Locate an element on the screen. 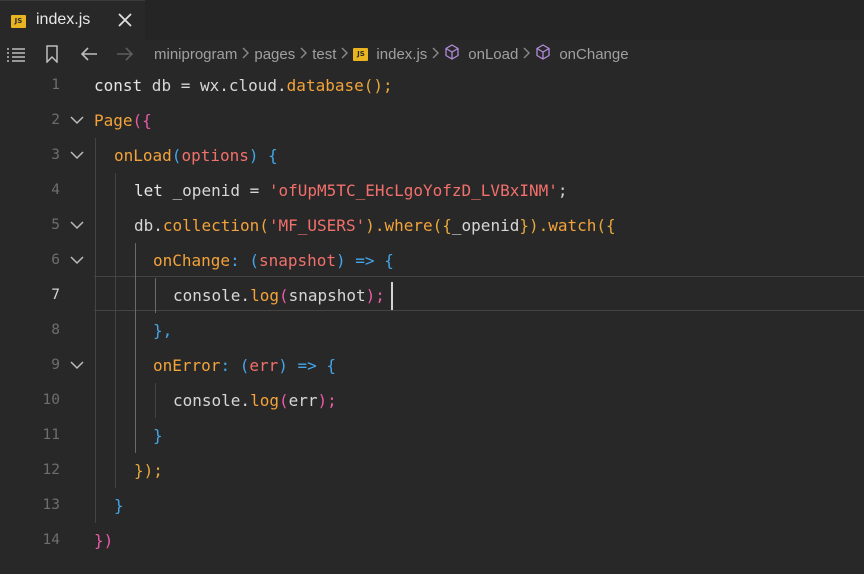 This screenshot has height=574, width=864. code-text: onChange: (snapshot) => { is located at coordinates (273, 260).